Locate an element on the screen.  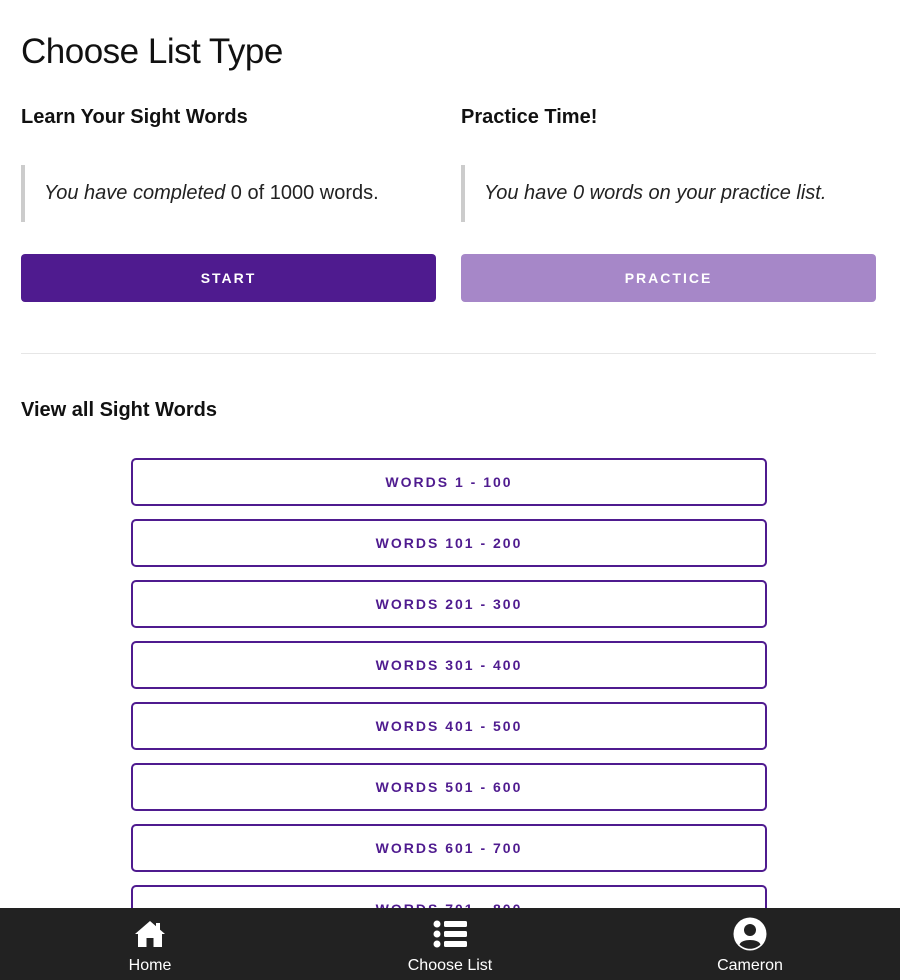
practice-heading: Practice Time! is located at coordinates (529, 117).